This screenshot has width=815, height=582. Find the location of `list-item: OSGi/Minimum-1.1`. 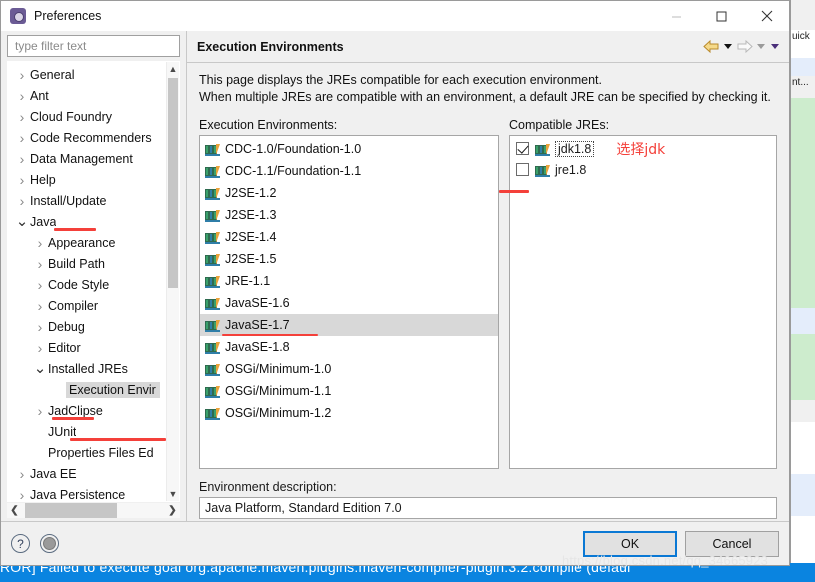

list-item: OSGi/Minimum-1.1 is located at coordinates (349, 391).